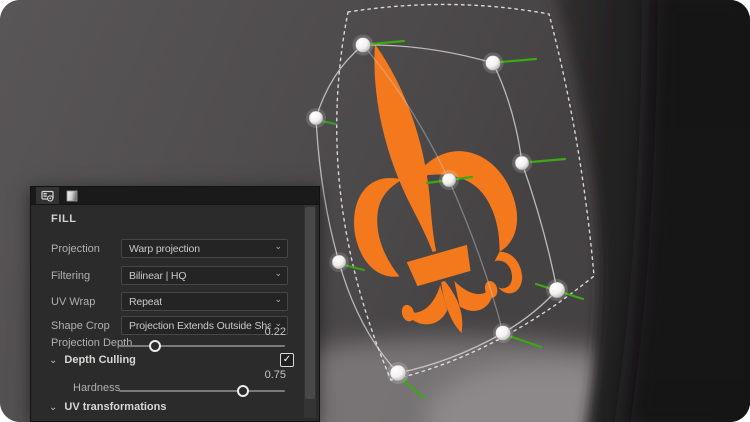 The image size is (750, 422). What do you see at coordinates (204, 301) in the screenshot?
I see `uv-wrap-dropdown: Repeat ⌄` at bounding box center [204, 301].